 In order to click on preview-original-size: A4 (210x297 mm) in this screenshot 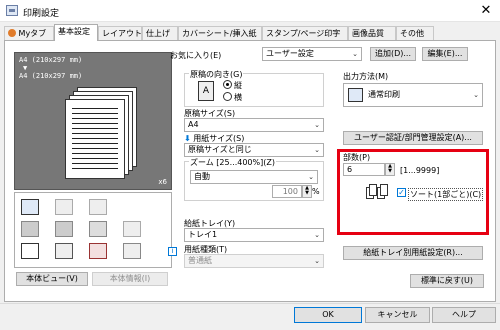, I will do `click(51, 60)`.